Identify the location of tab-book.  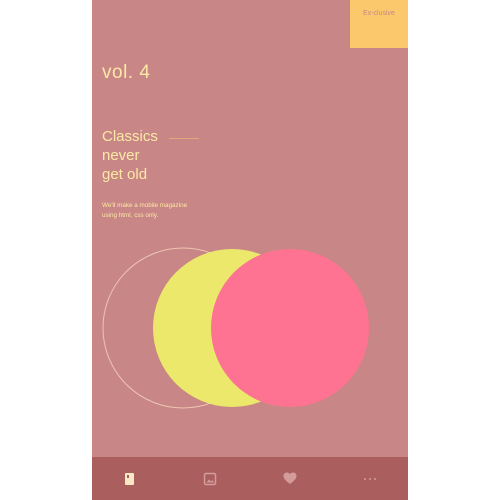
(130, 478).